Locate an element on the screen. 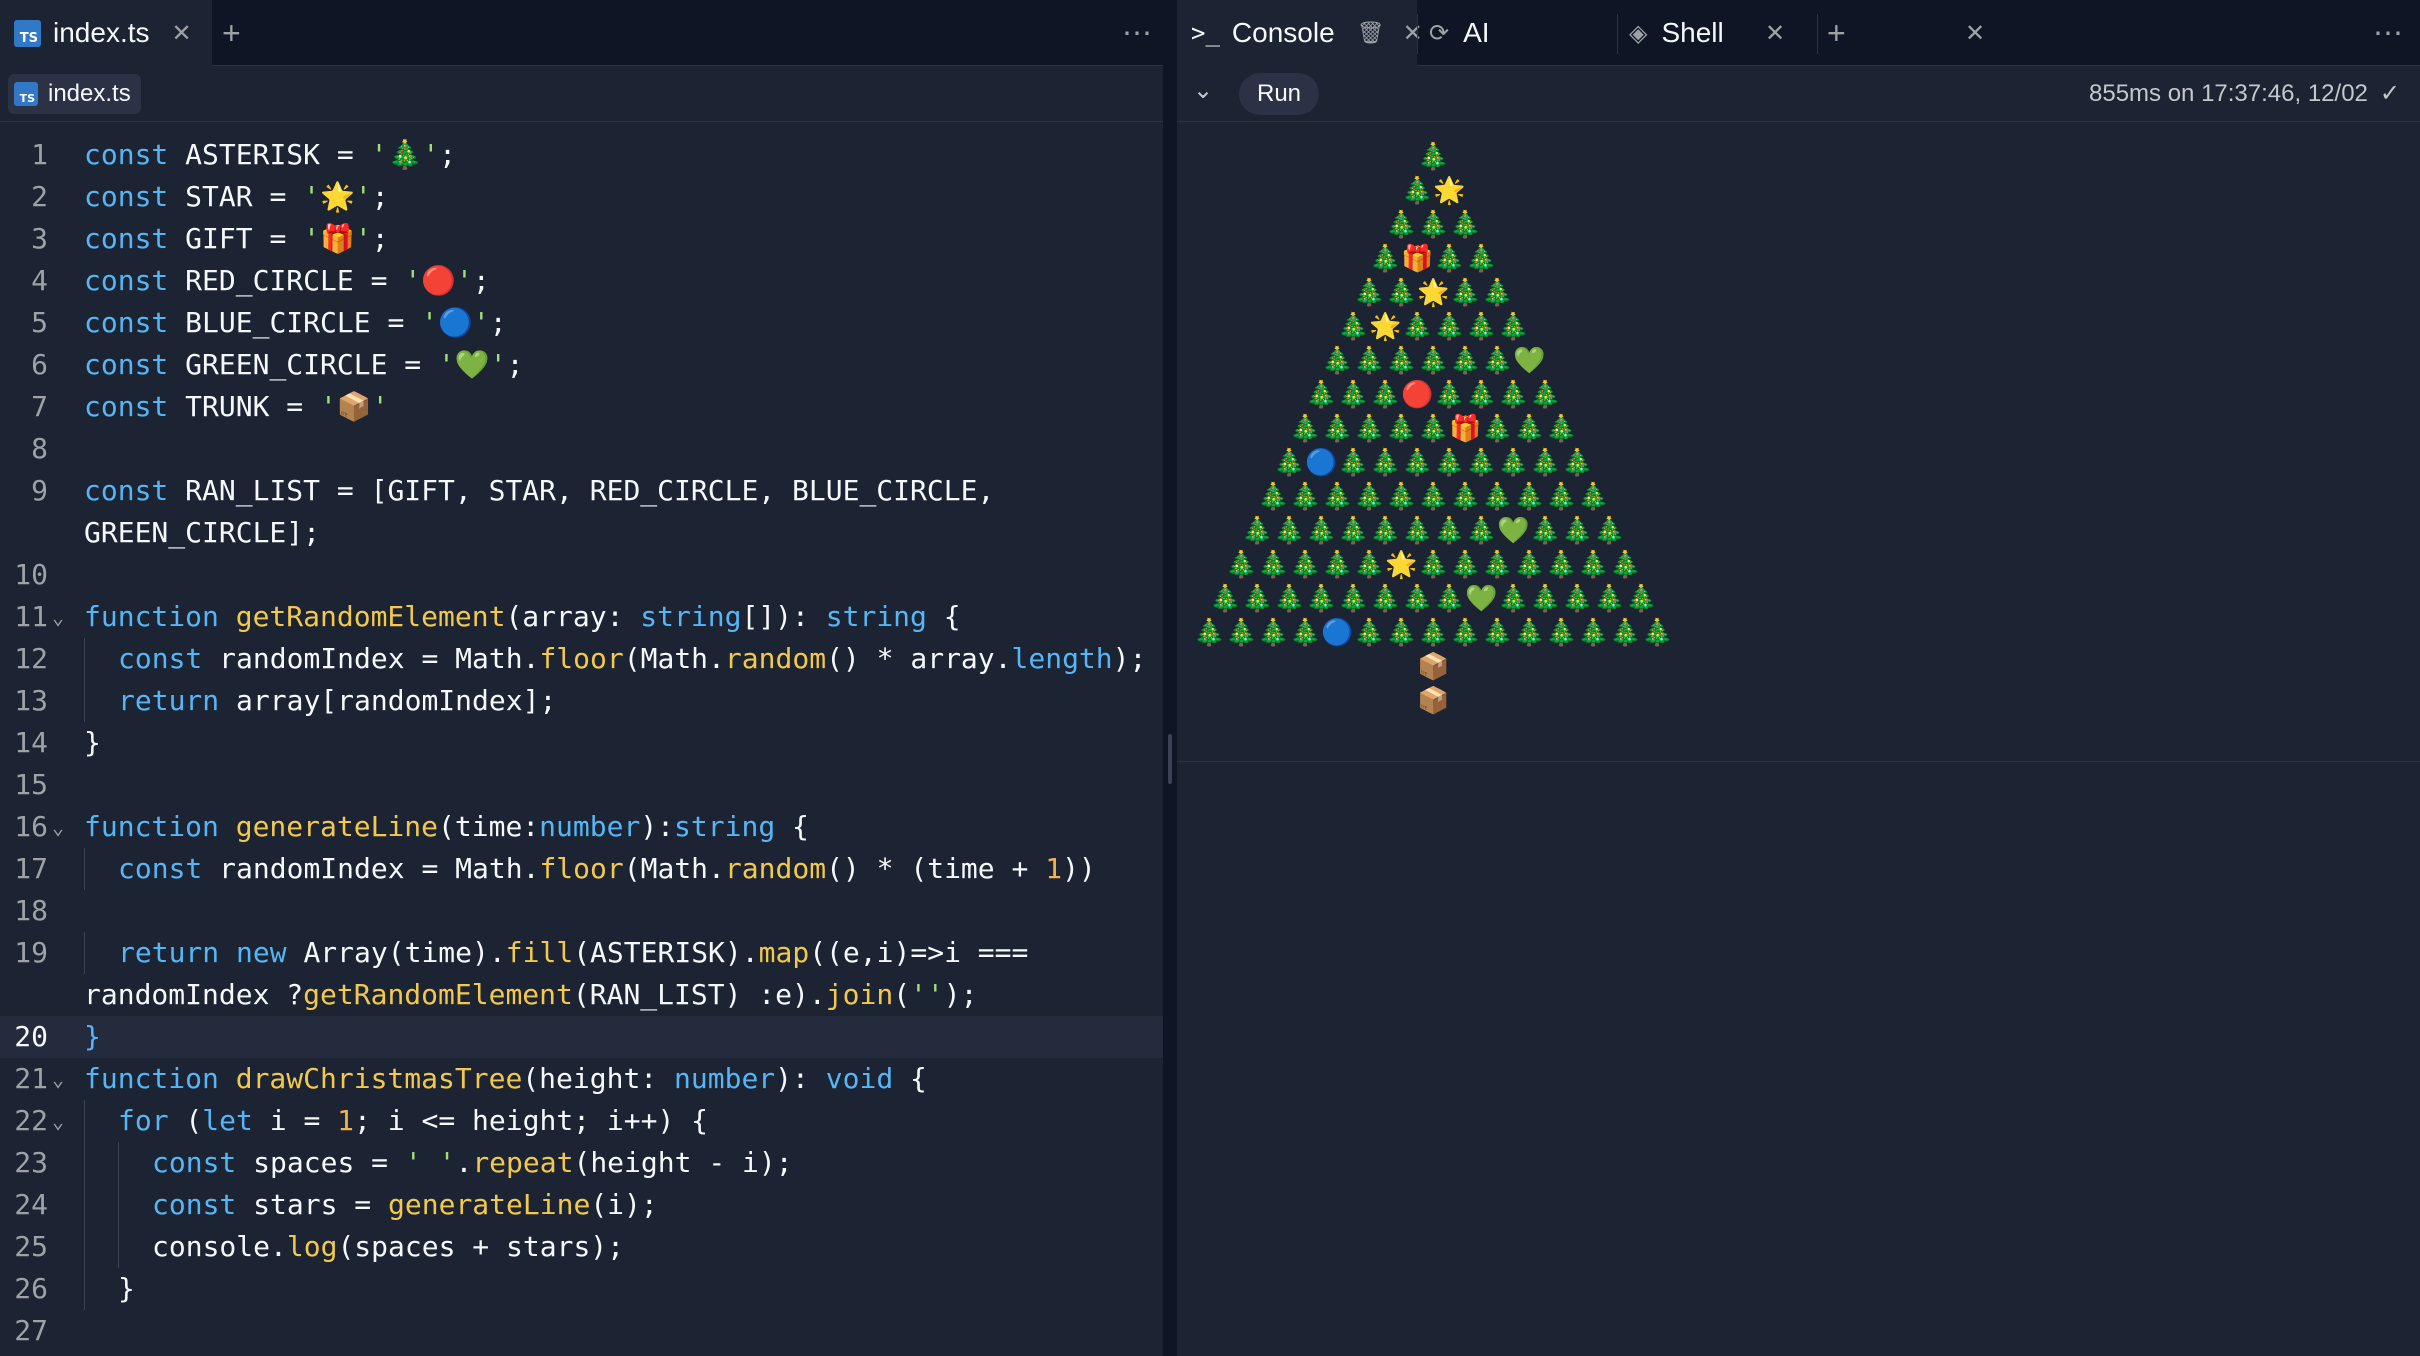 The image size is (2420, 1356). line-number: 14 is located at coordinates (31, 742).